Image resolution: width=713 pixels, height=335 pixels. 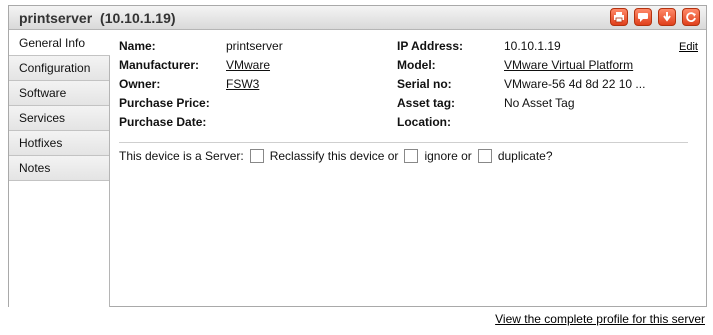 I want to click on purchase-price-label: Purchase Price:, so click(x=164, y=103).